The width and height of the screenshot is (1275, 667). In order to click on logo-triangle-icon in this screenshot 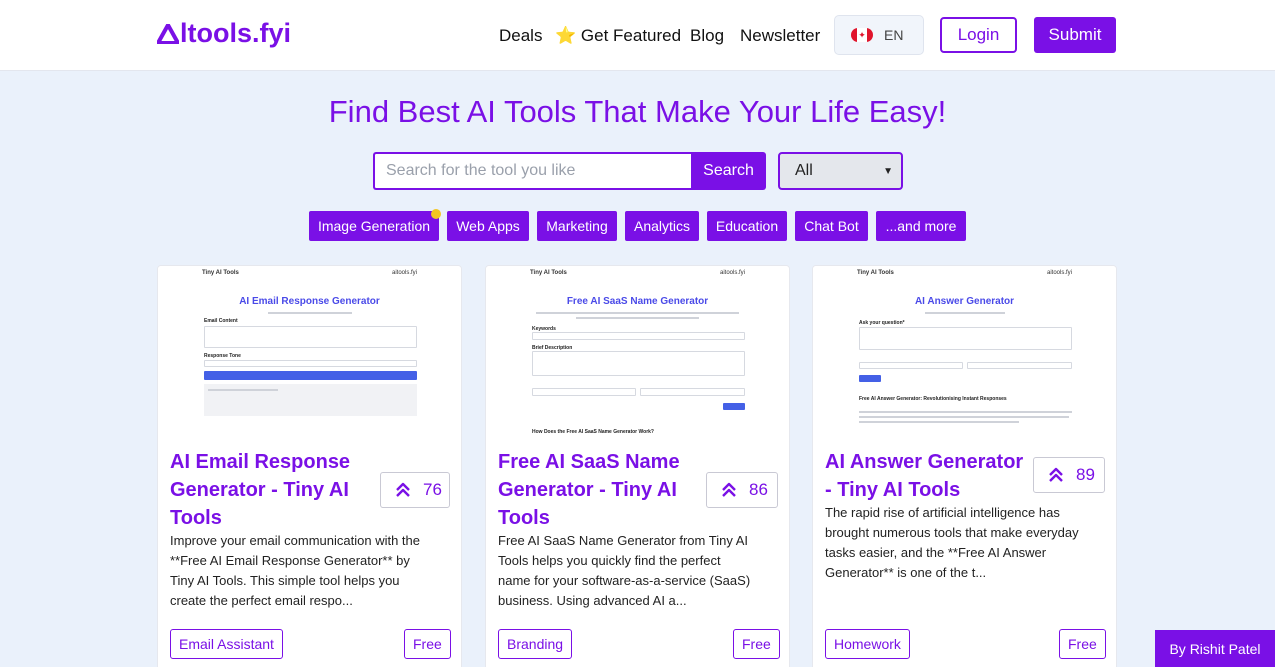, I will do `click(168, 33)`.